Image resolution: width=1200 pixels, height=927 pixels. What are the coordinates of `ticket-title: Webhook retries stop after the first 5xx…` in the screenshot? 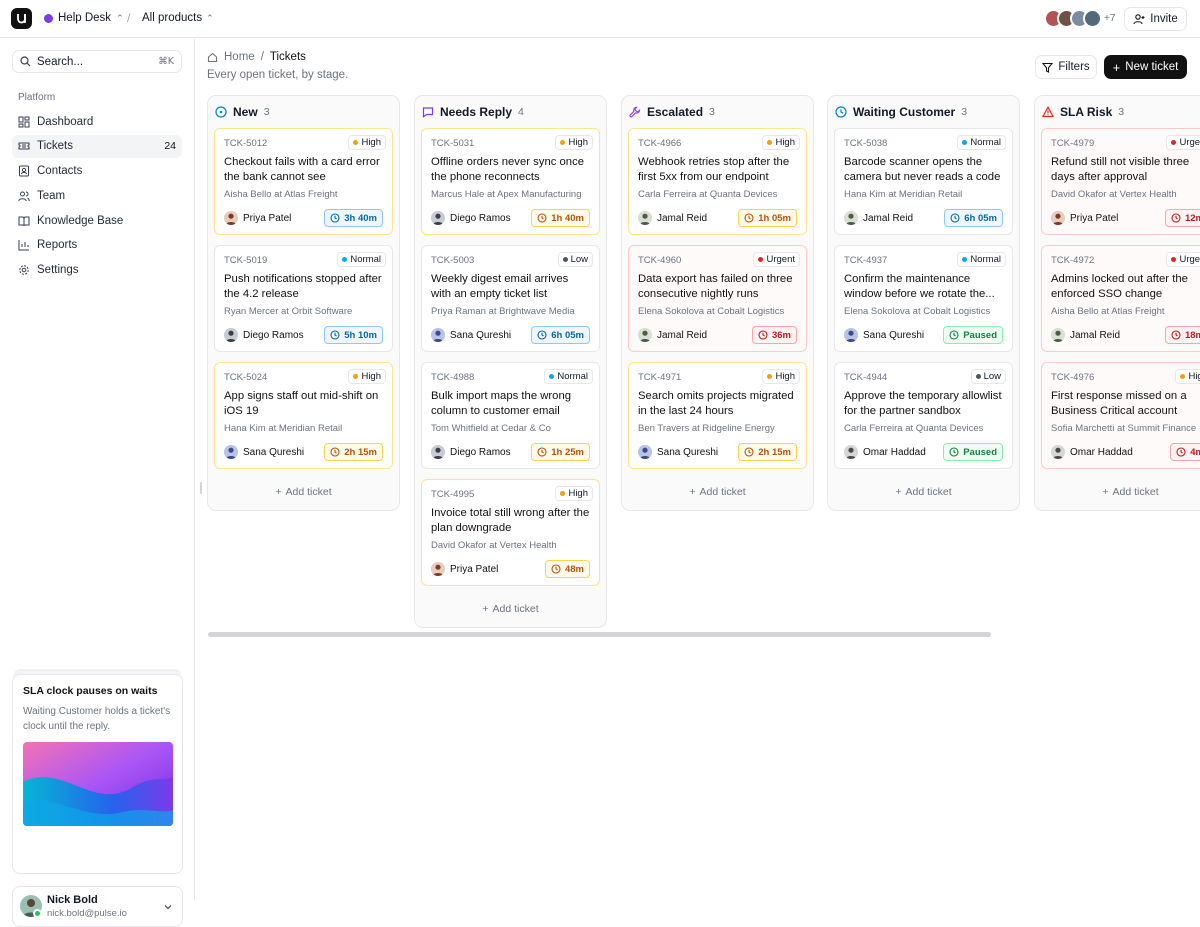 It's located at (714, 169).